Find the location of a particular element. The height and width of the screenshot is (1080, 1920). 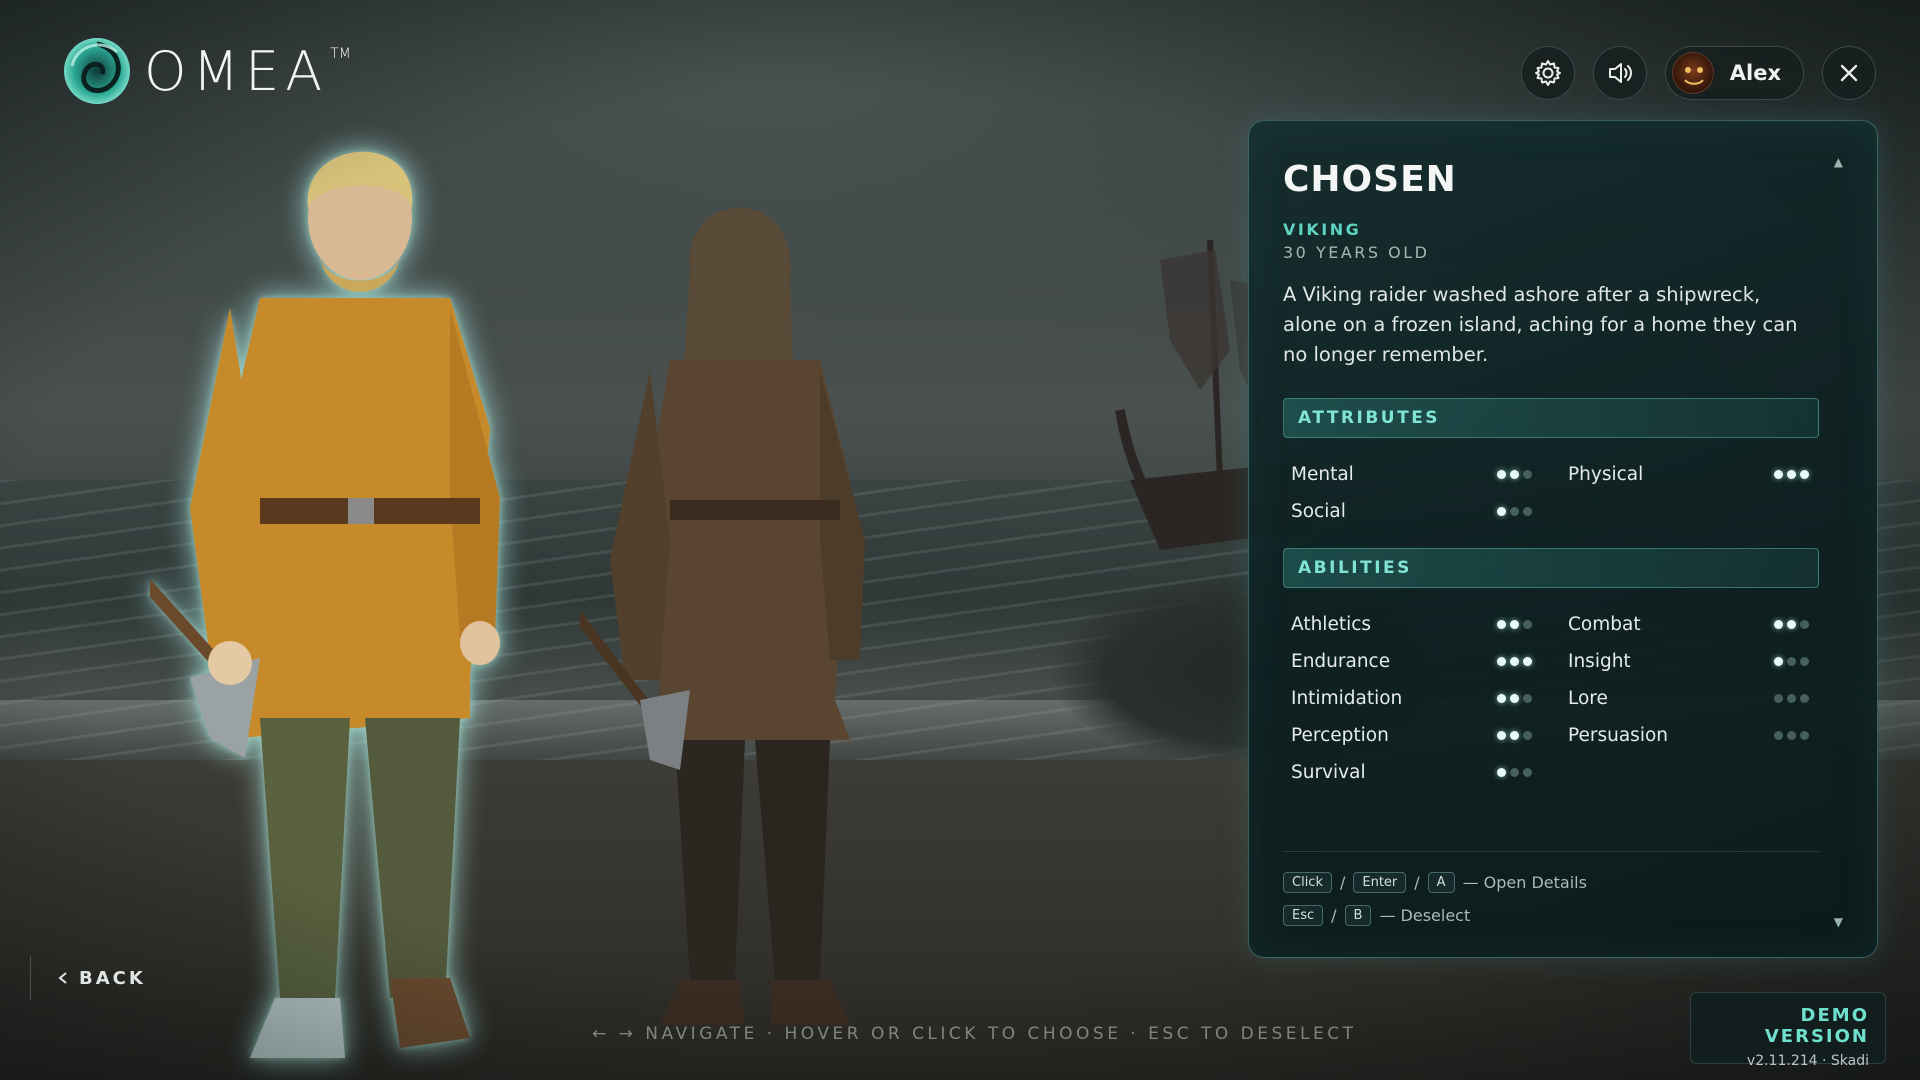

abilities-combat: Combat is located at coordinates (1688, 624).